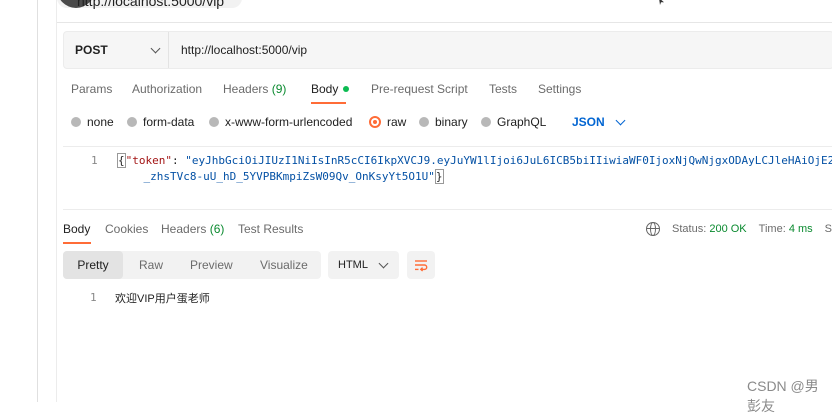 The image size is (832, 416). I want to click on radio-raw-dot, so click(375, 122).